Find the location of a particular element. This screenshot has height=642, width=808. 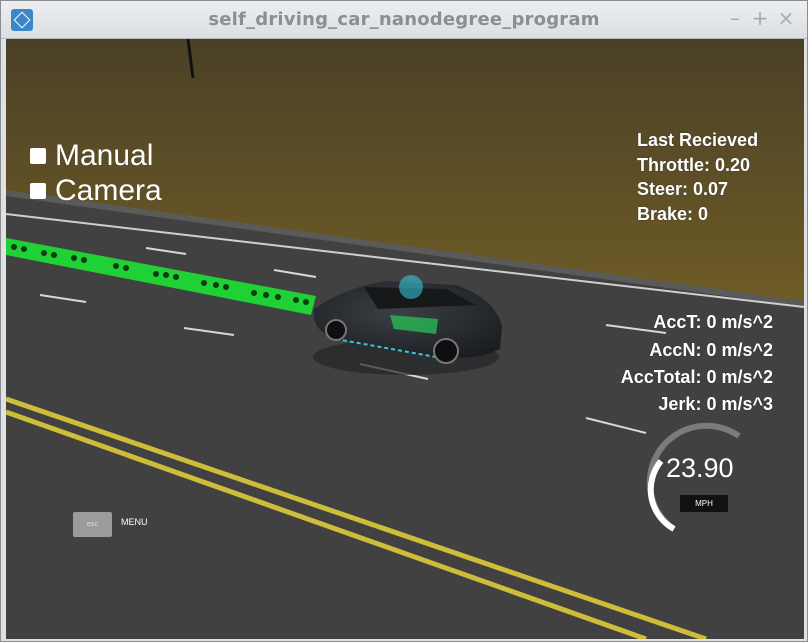

esc-button: esc is located at coordinates (92, 524).